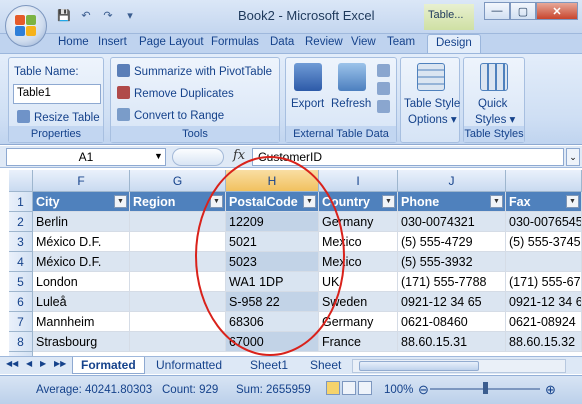  What do you see at coordinates (112, 42) in the screenshot?
I see `tab-insert: Insert` at bounding box center [112, 42].